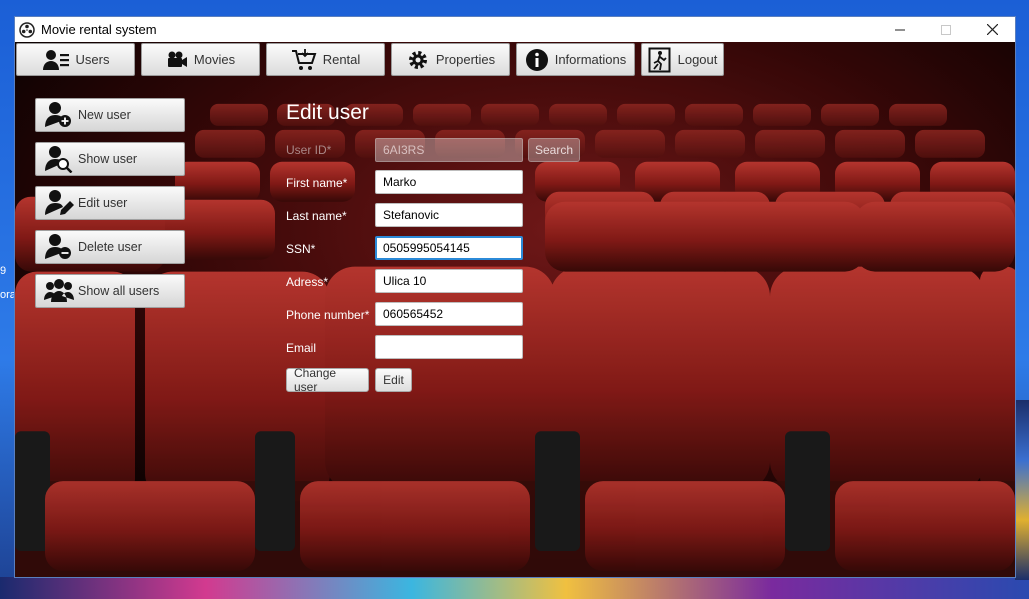  What do you see at coordinates (59, 202) in the screenshot?
I see `edit-user-icon` at bounding box center [59, 202].